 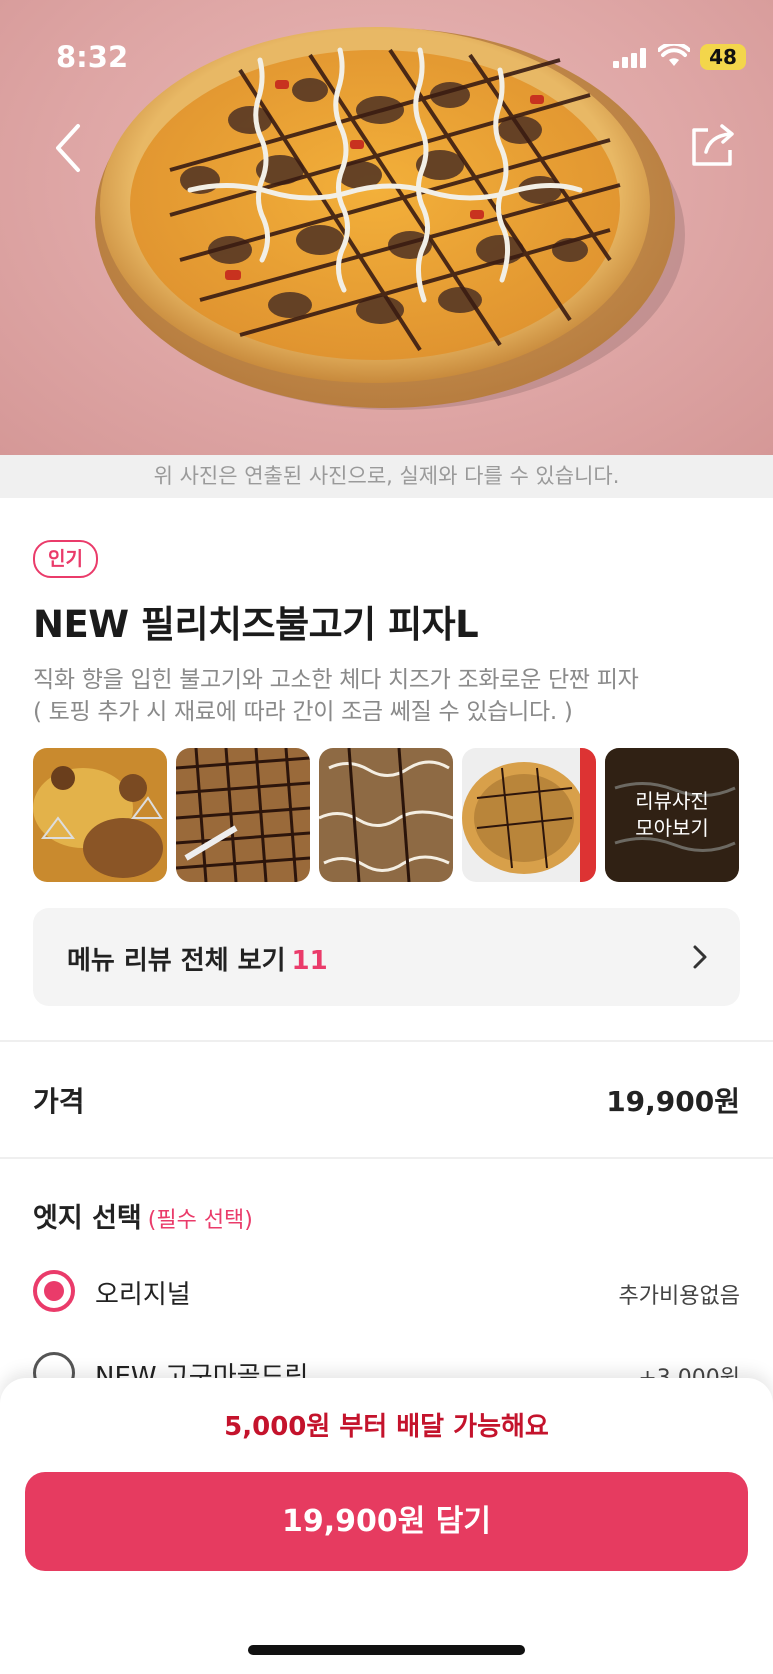 I want to click on edge-select-label: 엣지 선택, so click(x=87, y=1218).